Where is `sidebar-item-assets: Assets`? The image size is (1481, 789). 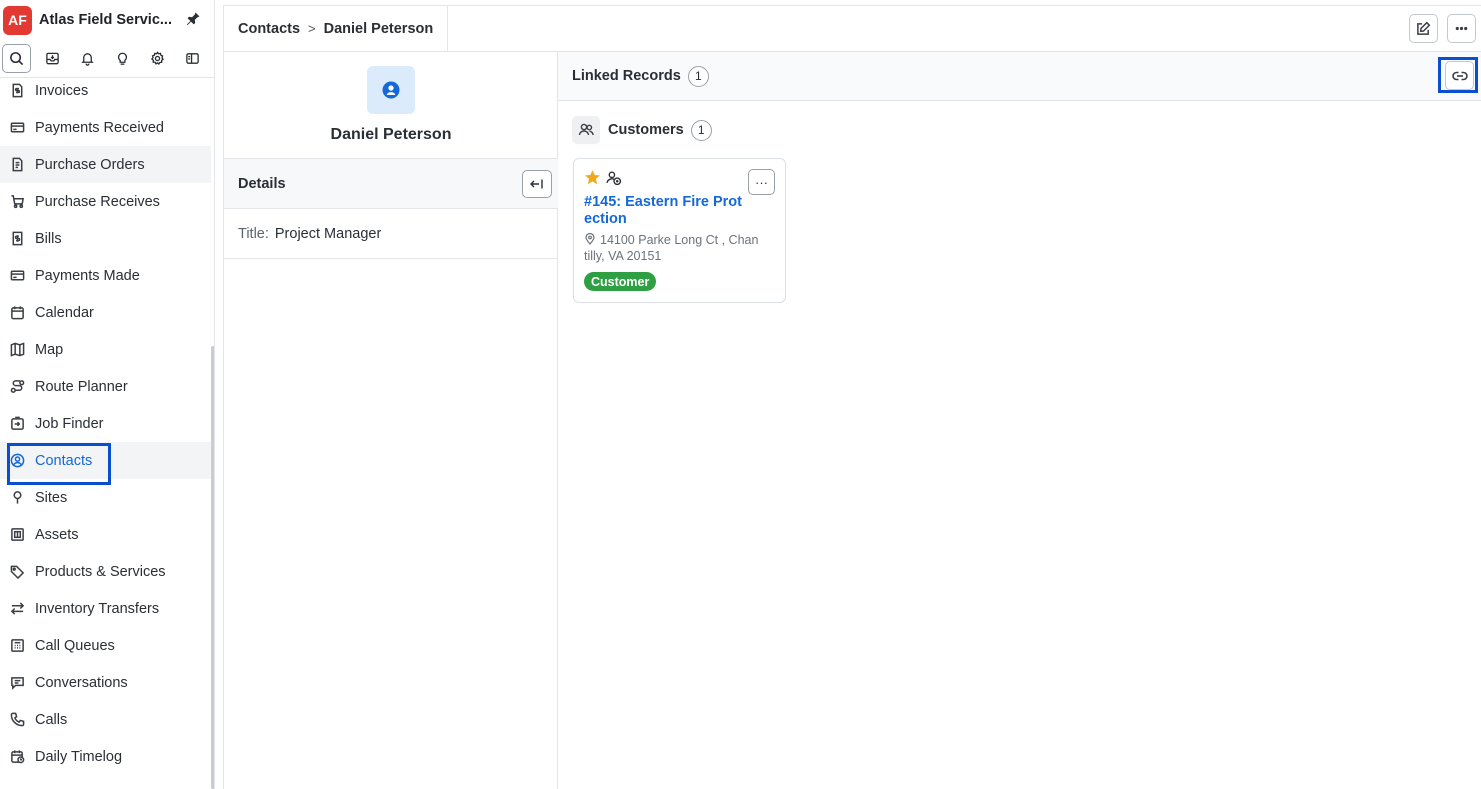 sidebar-item-assets: Assets is located at coordinates (105, 534).